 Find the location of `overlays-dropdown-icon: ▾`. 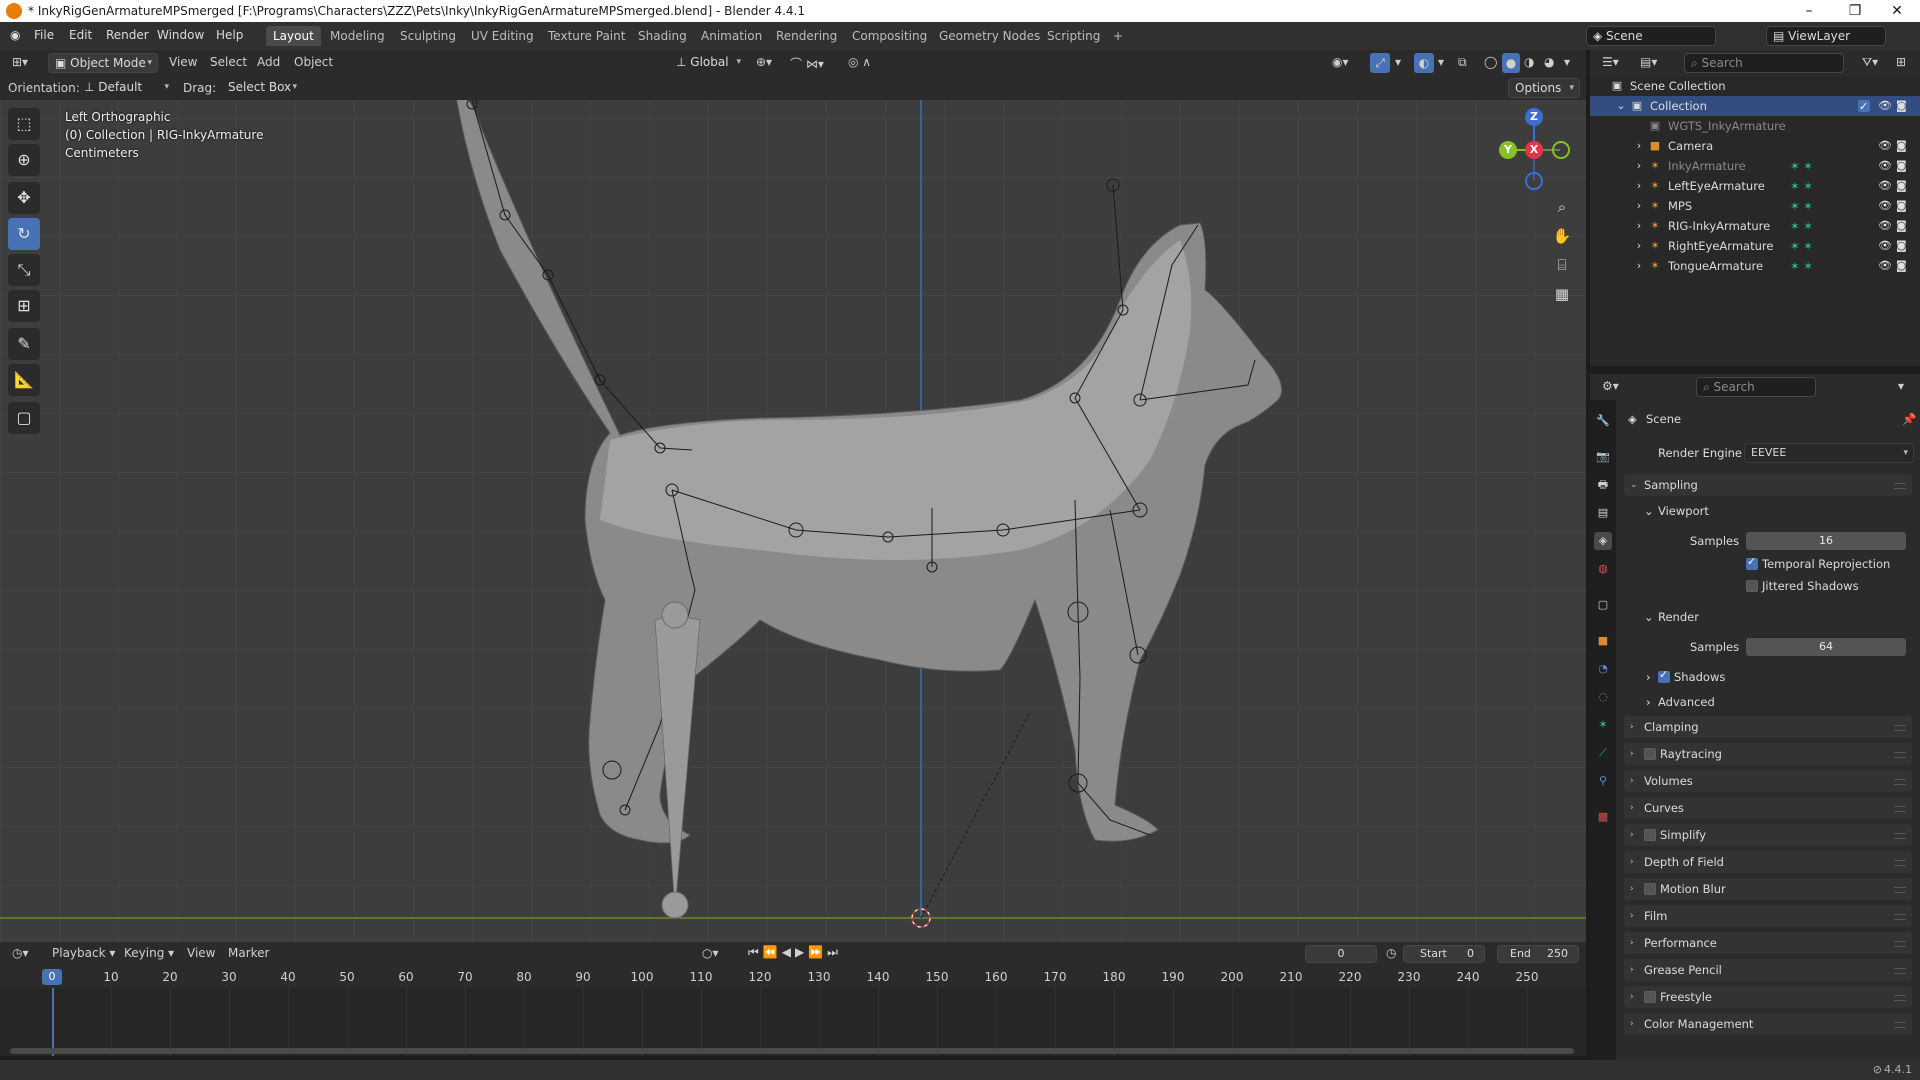

overlays-dropdown-icon: ▾ is located at coordinates (1441, 62).